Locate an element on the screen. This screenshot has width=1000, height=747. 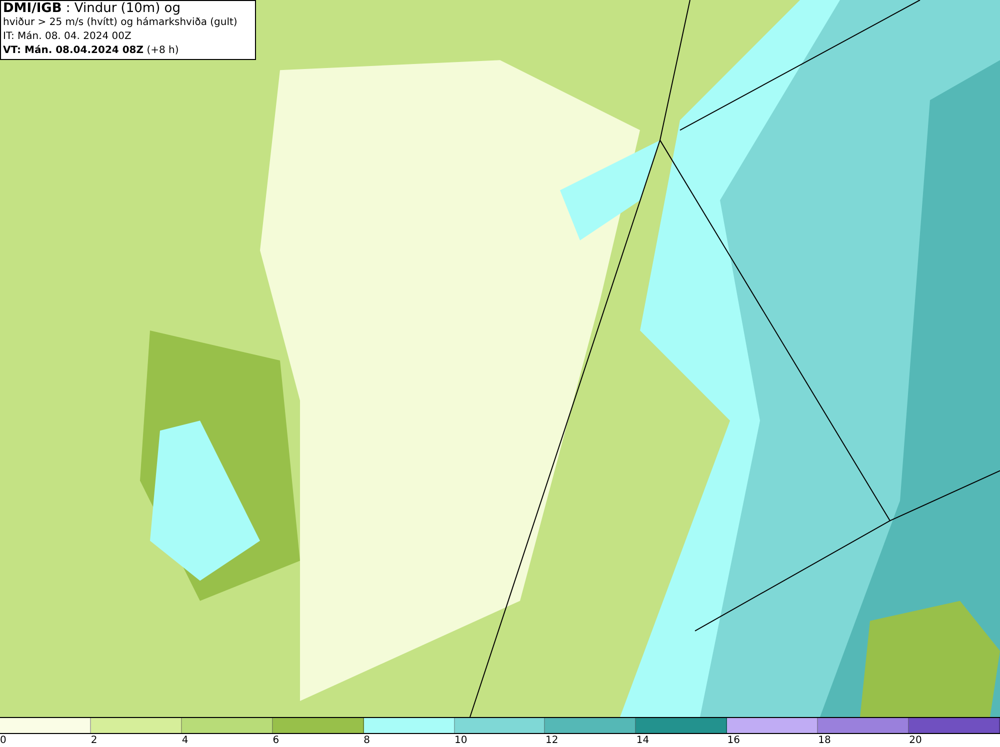
legend-label: 18 is located at coordinates (824, 740).